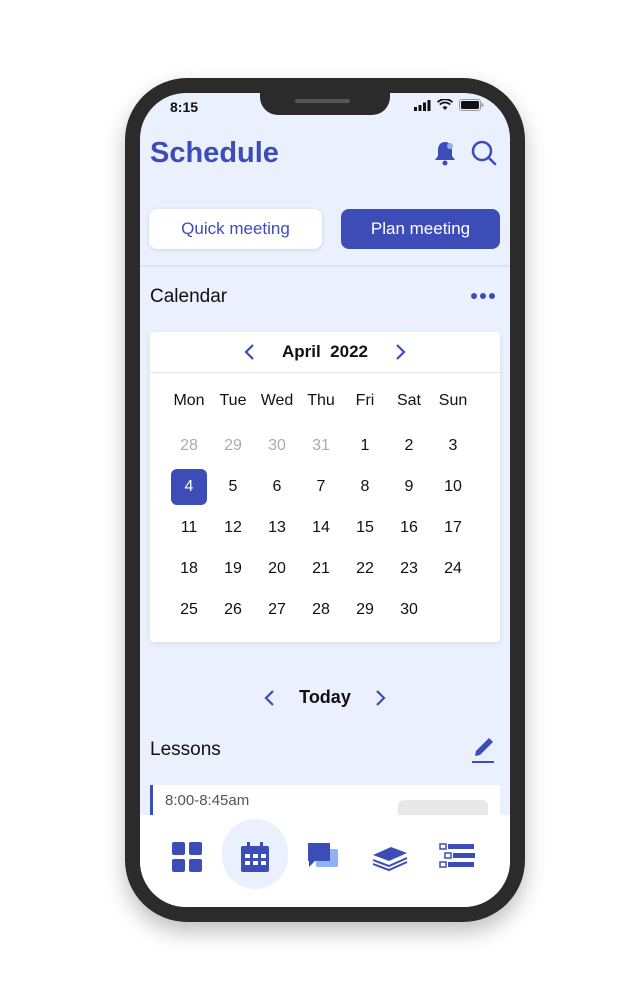 The image size is (640, 1000). What do you see at coordinates (233, 610) in the screenshot?
I see `calendar-day: 26` at bounding box center [233, 610].